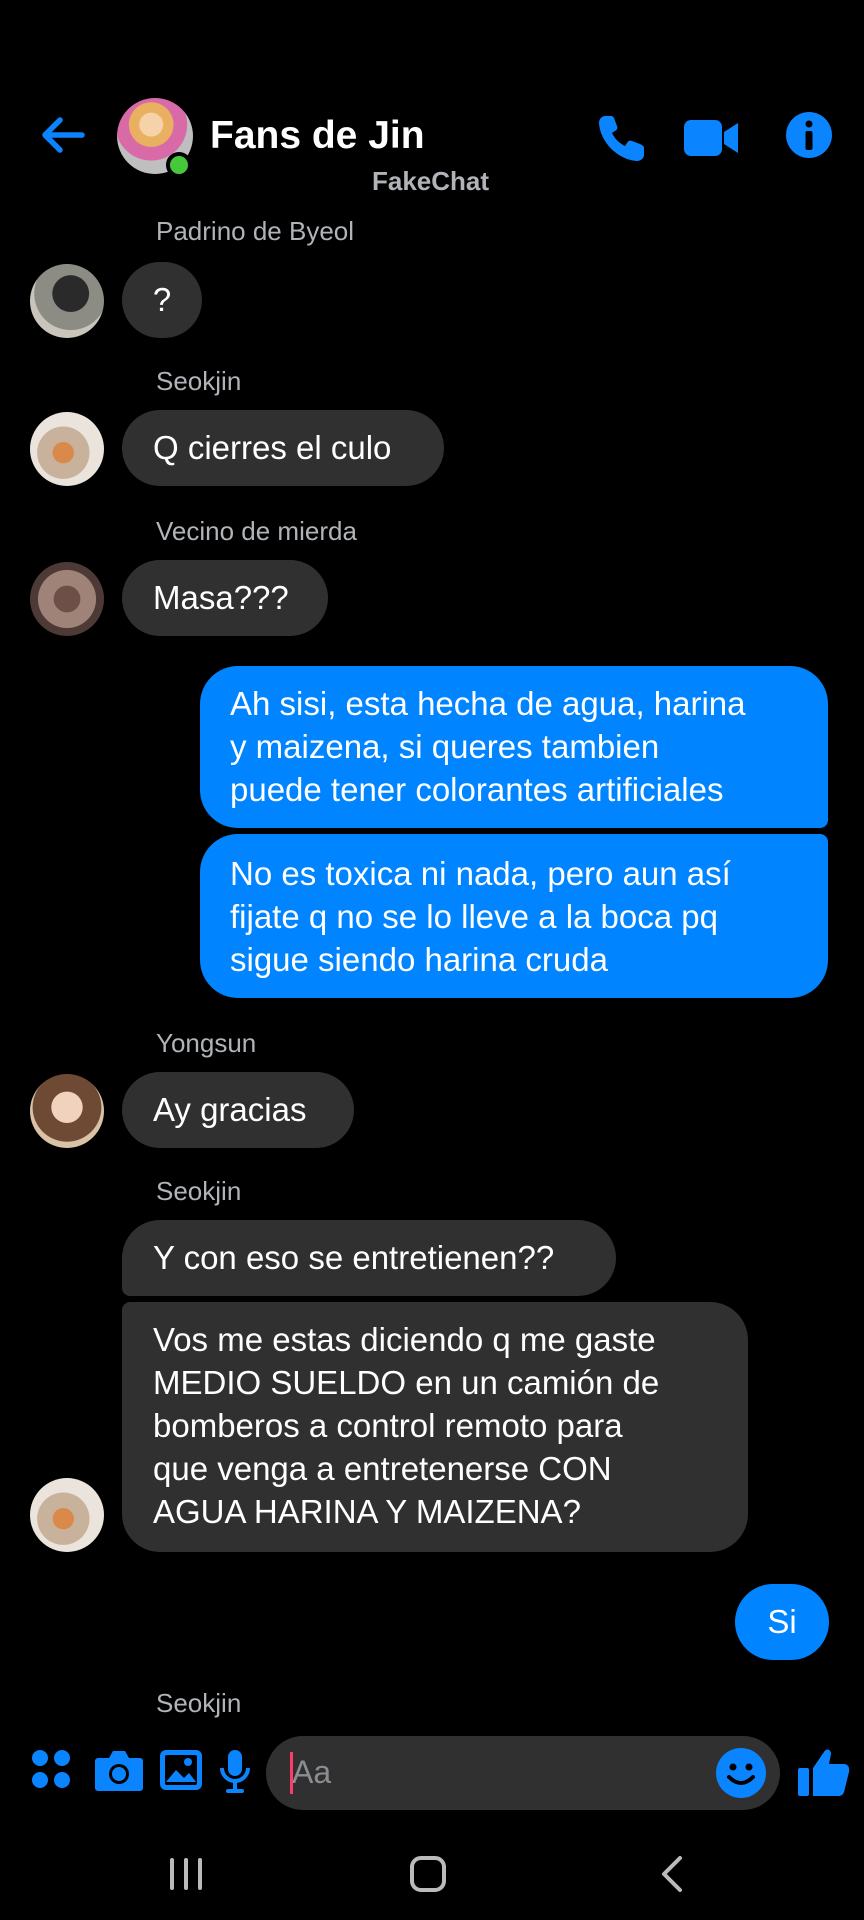  I want to click on message-line: bomberos a control remoto para, so click(388, 1425).